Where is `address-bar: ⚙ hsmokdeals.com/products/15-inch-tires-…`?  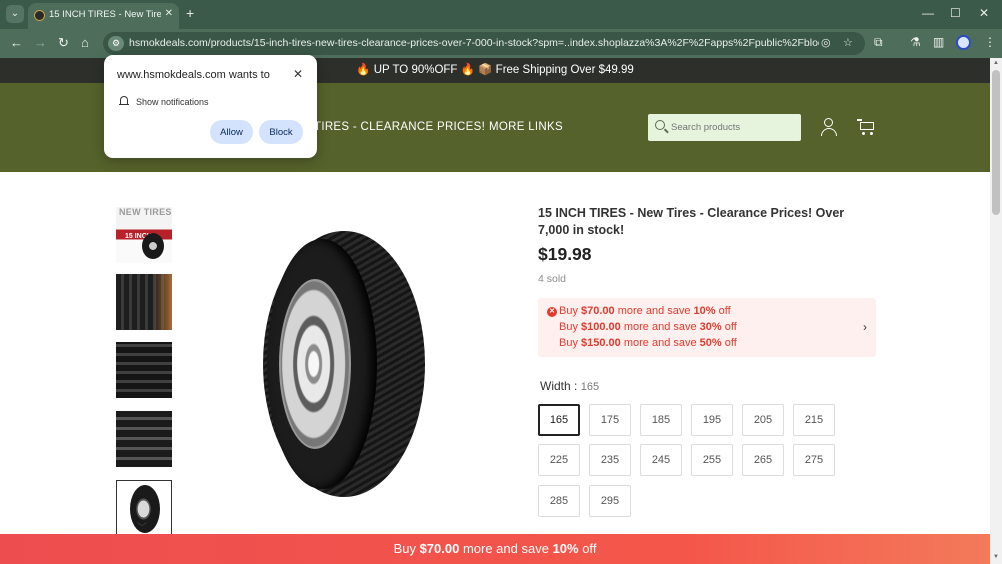 address-bar: ⚙ hsmokdeals.com/products/15-inch-tires-… is located at coordinates (484, 43).